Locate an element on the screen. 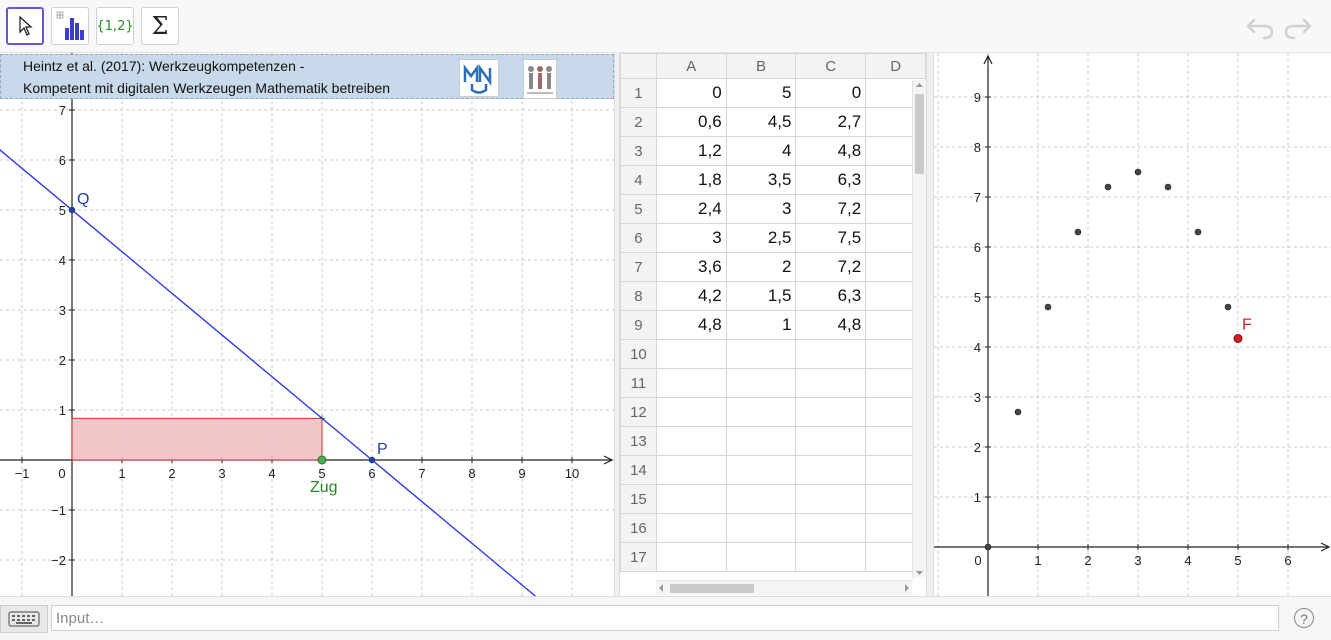  row-header: 12 is located at coordinates (638, 412).